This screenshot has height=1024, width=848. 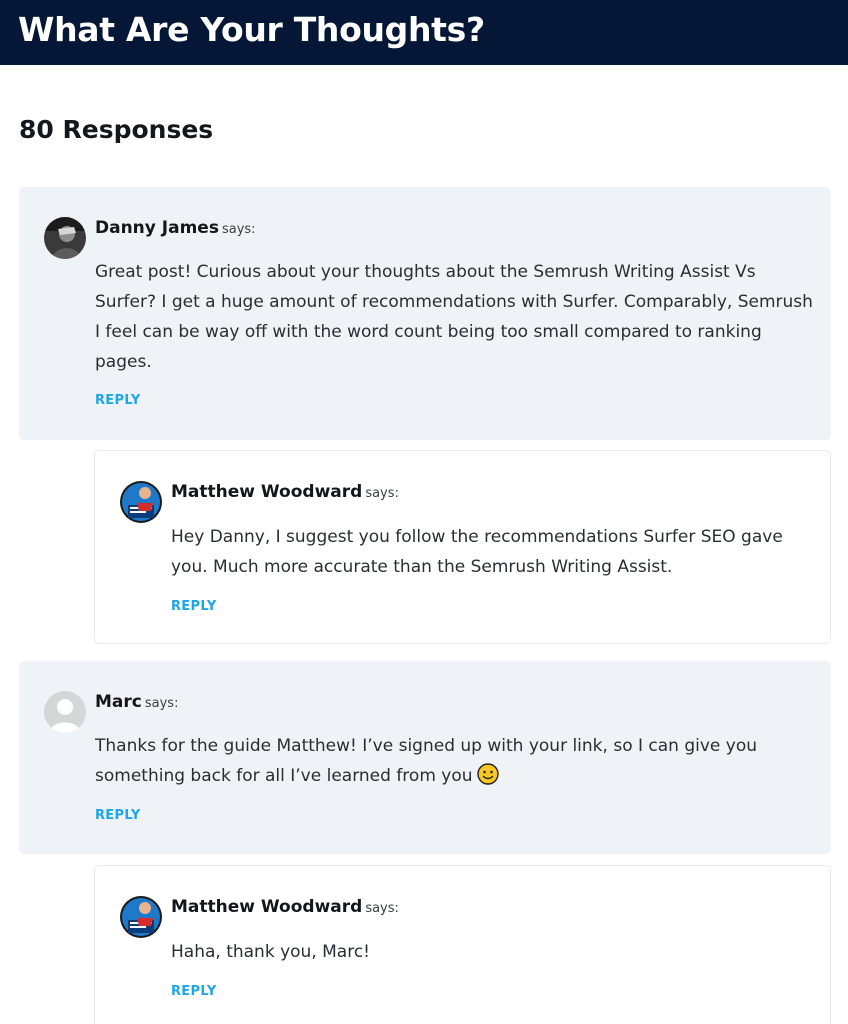 What do you see at coordinates (270, 952) in the screenshot?
I see `comment-text: Haha, thank you, Marc!` at bounding box center [270, 952].